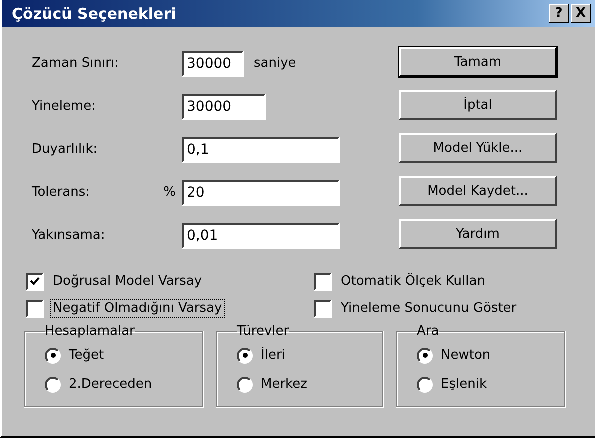 The image size is (595, 441). I want to click on help-button: ?, so click(559, 13).